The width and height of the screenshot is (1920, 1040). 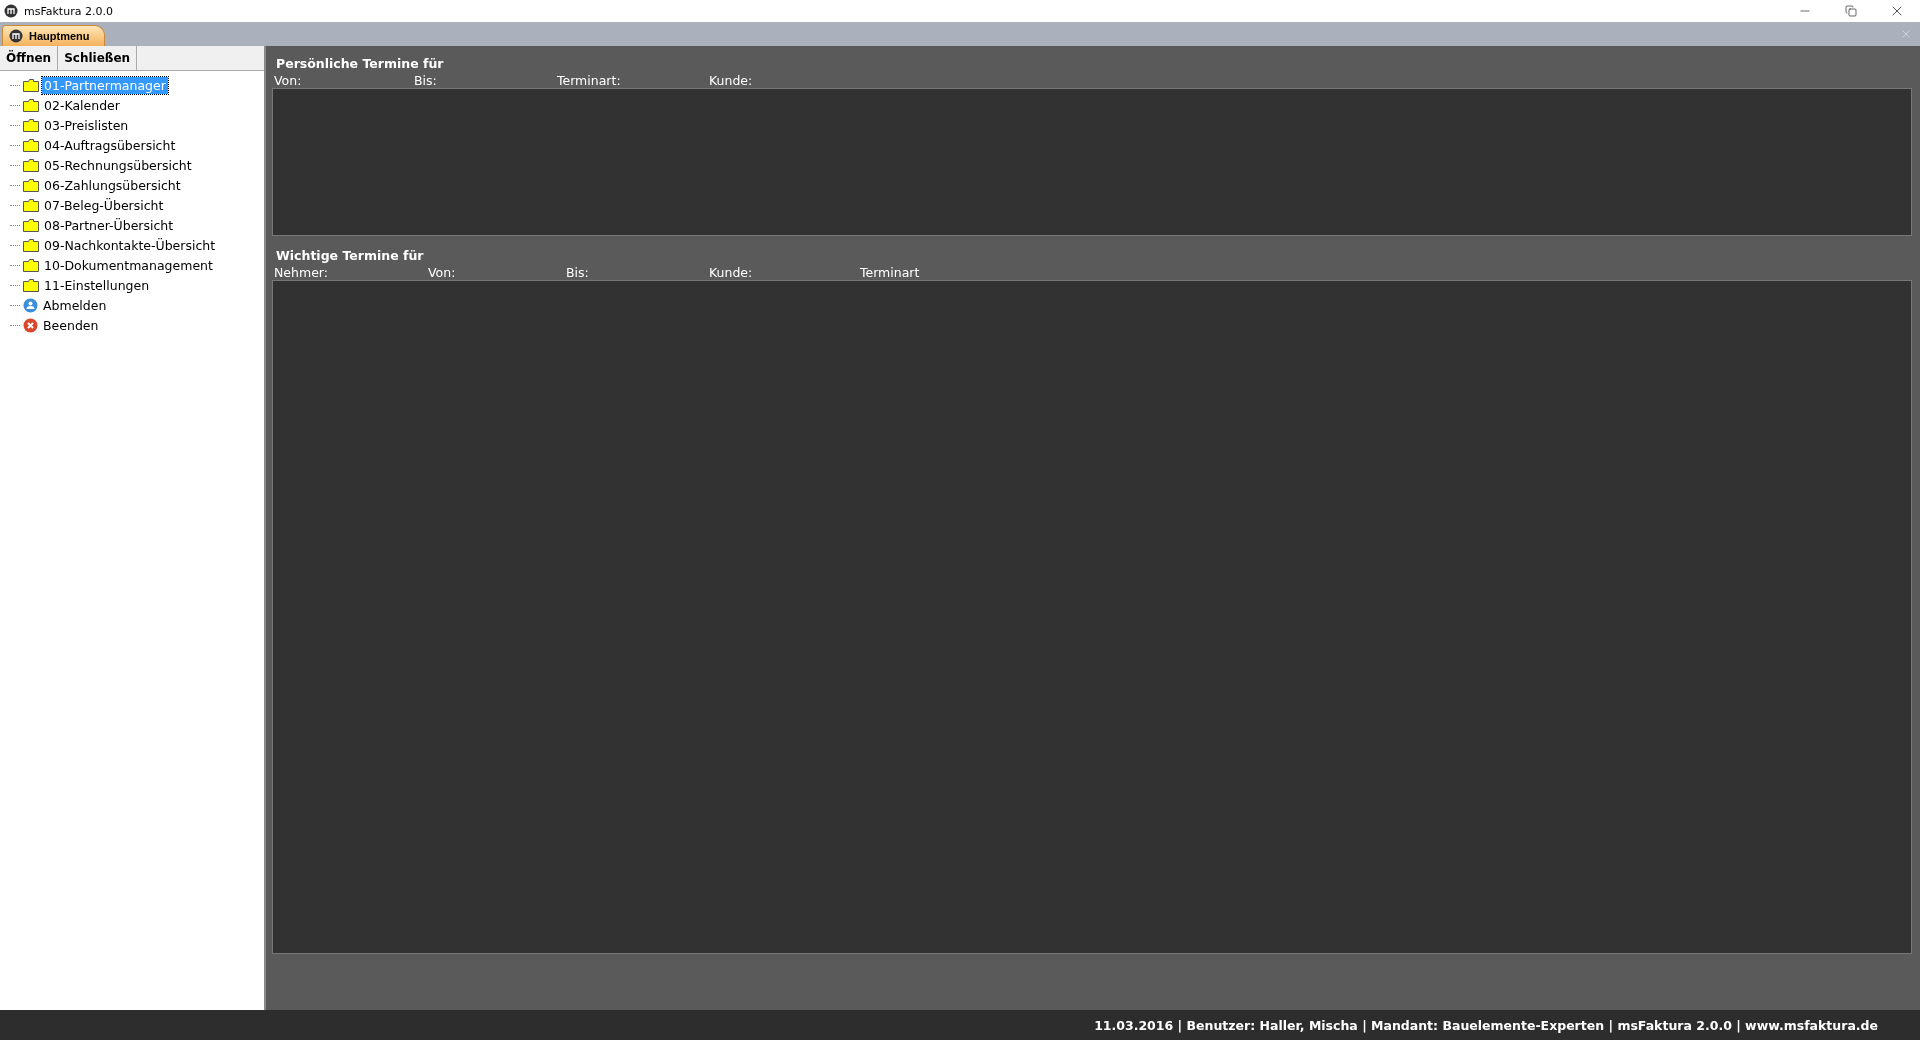 I want to click on restore-icon, so click(x=1851, y=11).